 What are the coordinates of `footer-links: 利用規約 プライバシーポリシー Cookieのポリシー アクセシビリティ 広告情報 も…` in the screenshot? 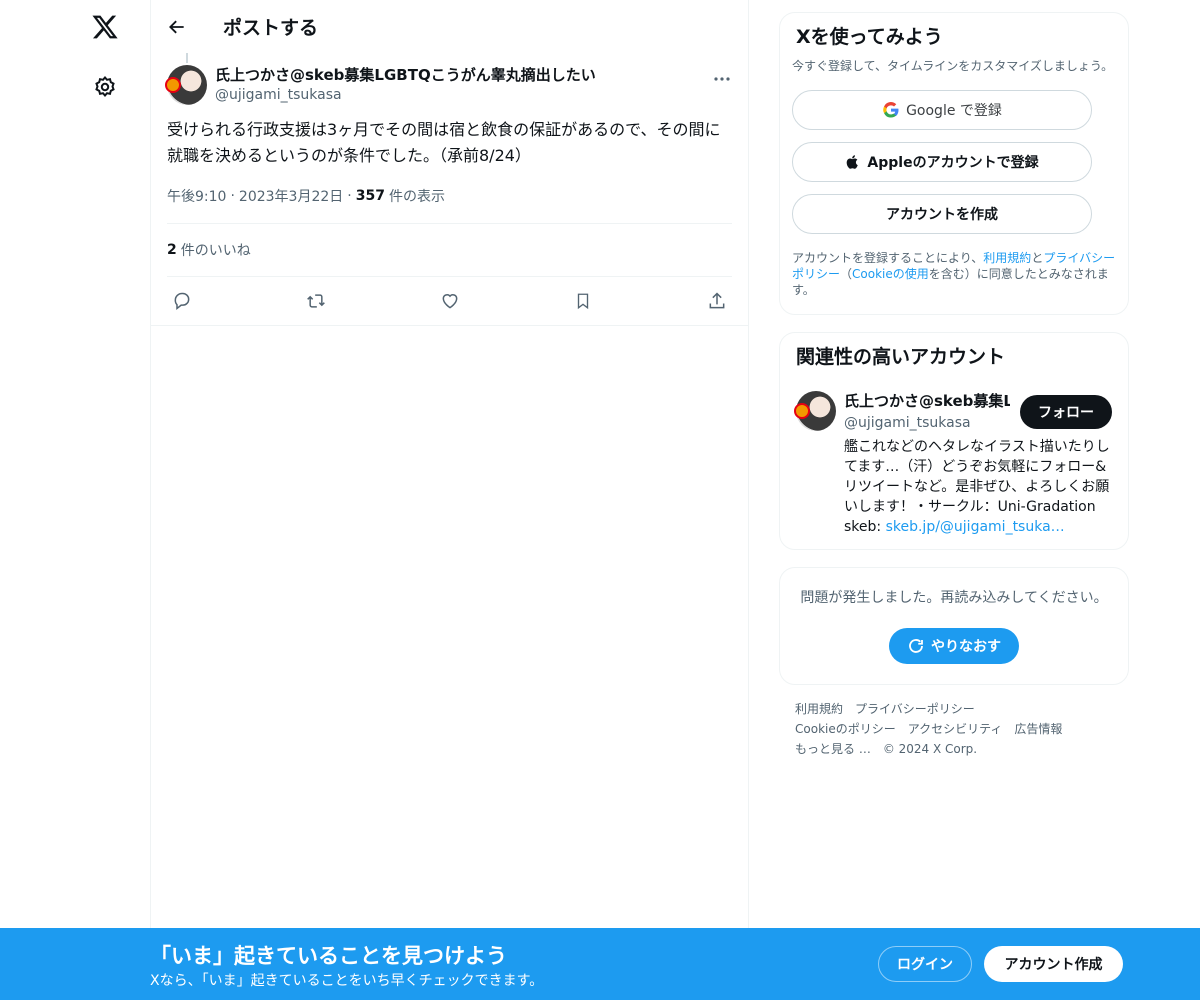 It's located at (954, 729).